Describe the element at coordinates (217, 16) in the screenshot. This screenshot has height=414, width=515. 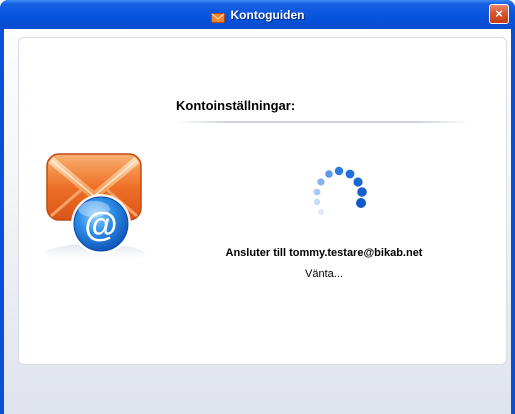
I see `envelope-icon` at that location.